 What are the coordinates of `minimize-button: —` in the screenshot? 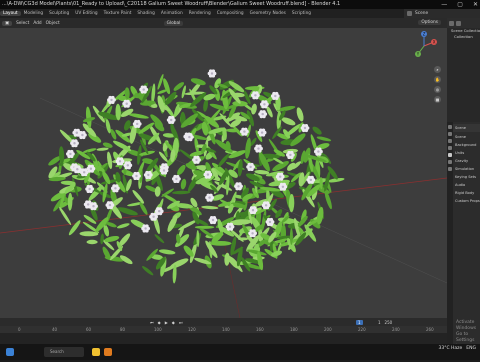 It's located at (444, 4).